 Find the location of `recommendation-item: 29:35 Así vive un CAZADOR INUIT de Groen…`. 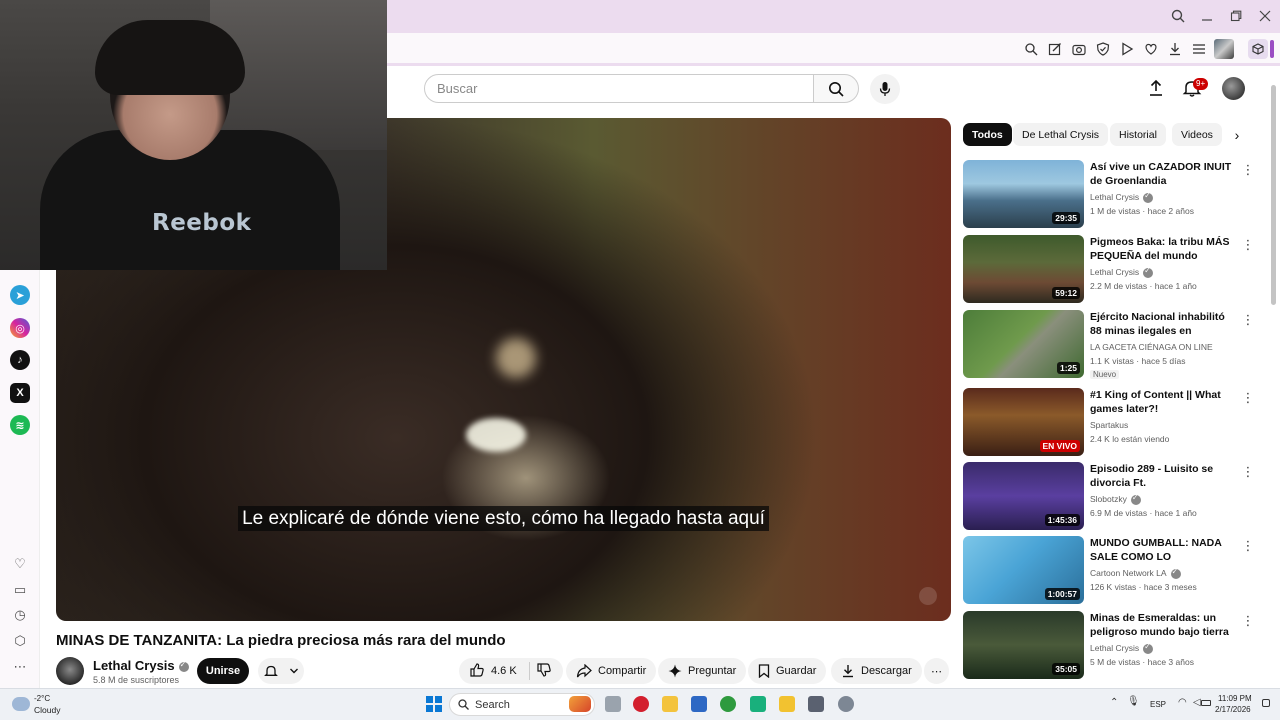

recommendation-item: 29:35 Así vive un CAZADOR INUIT de Groen… is located at coordinates (1113, 195).